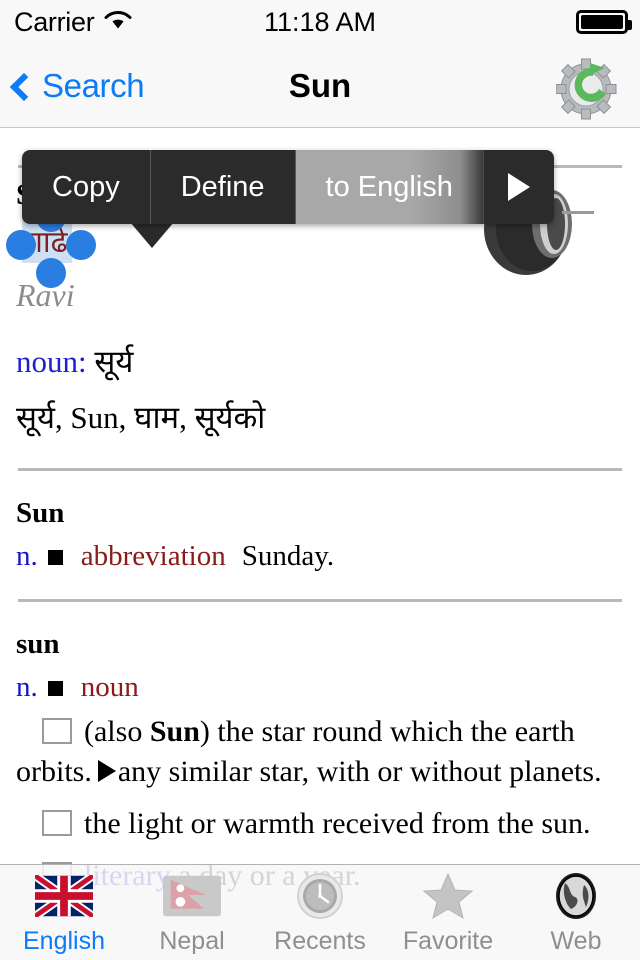 The height and width of the screenshot is (960, 640). I want to click on entry-headword: sun, so click(38, 644).